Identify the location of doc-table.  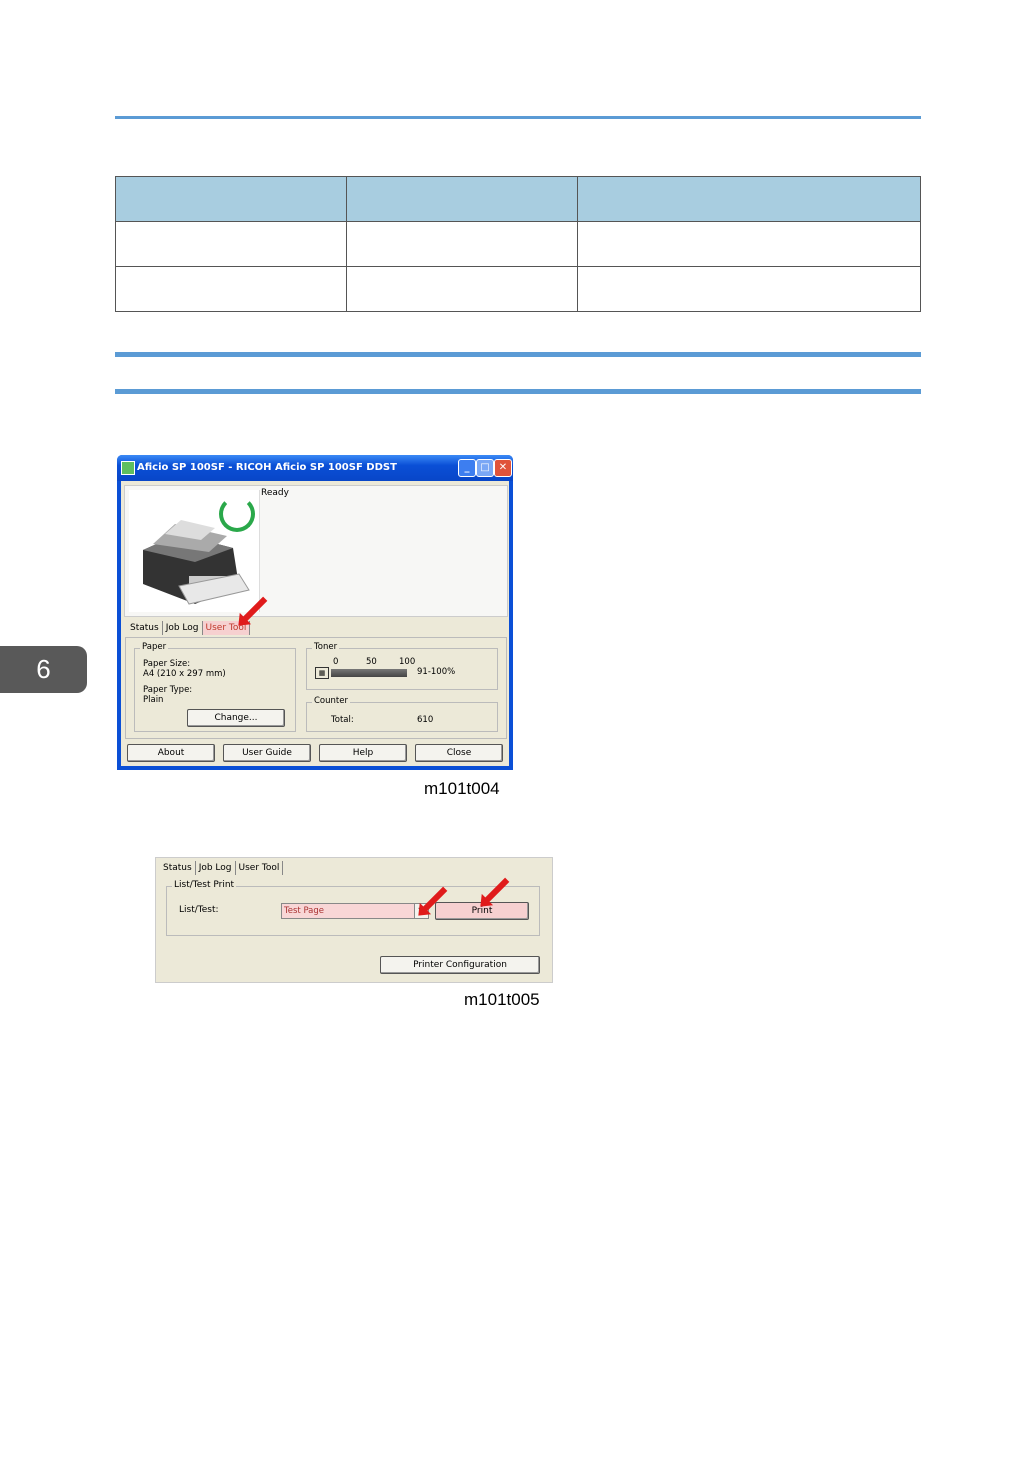
(518, 244).